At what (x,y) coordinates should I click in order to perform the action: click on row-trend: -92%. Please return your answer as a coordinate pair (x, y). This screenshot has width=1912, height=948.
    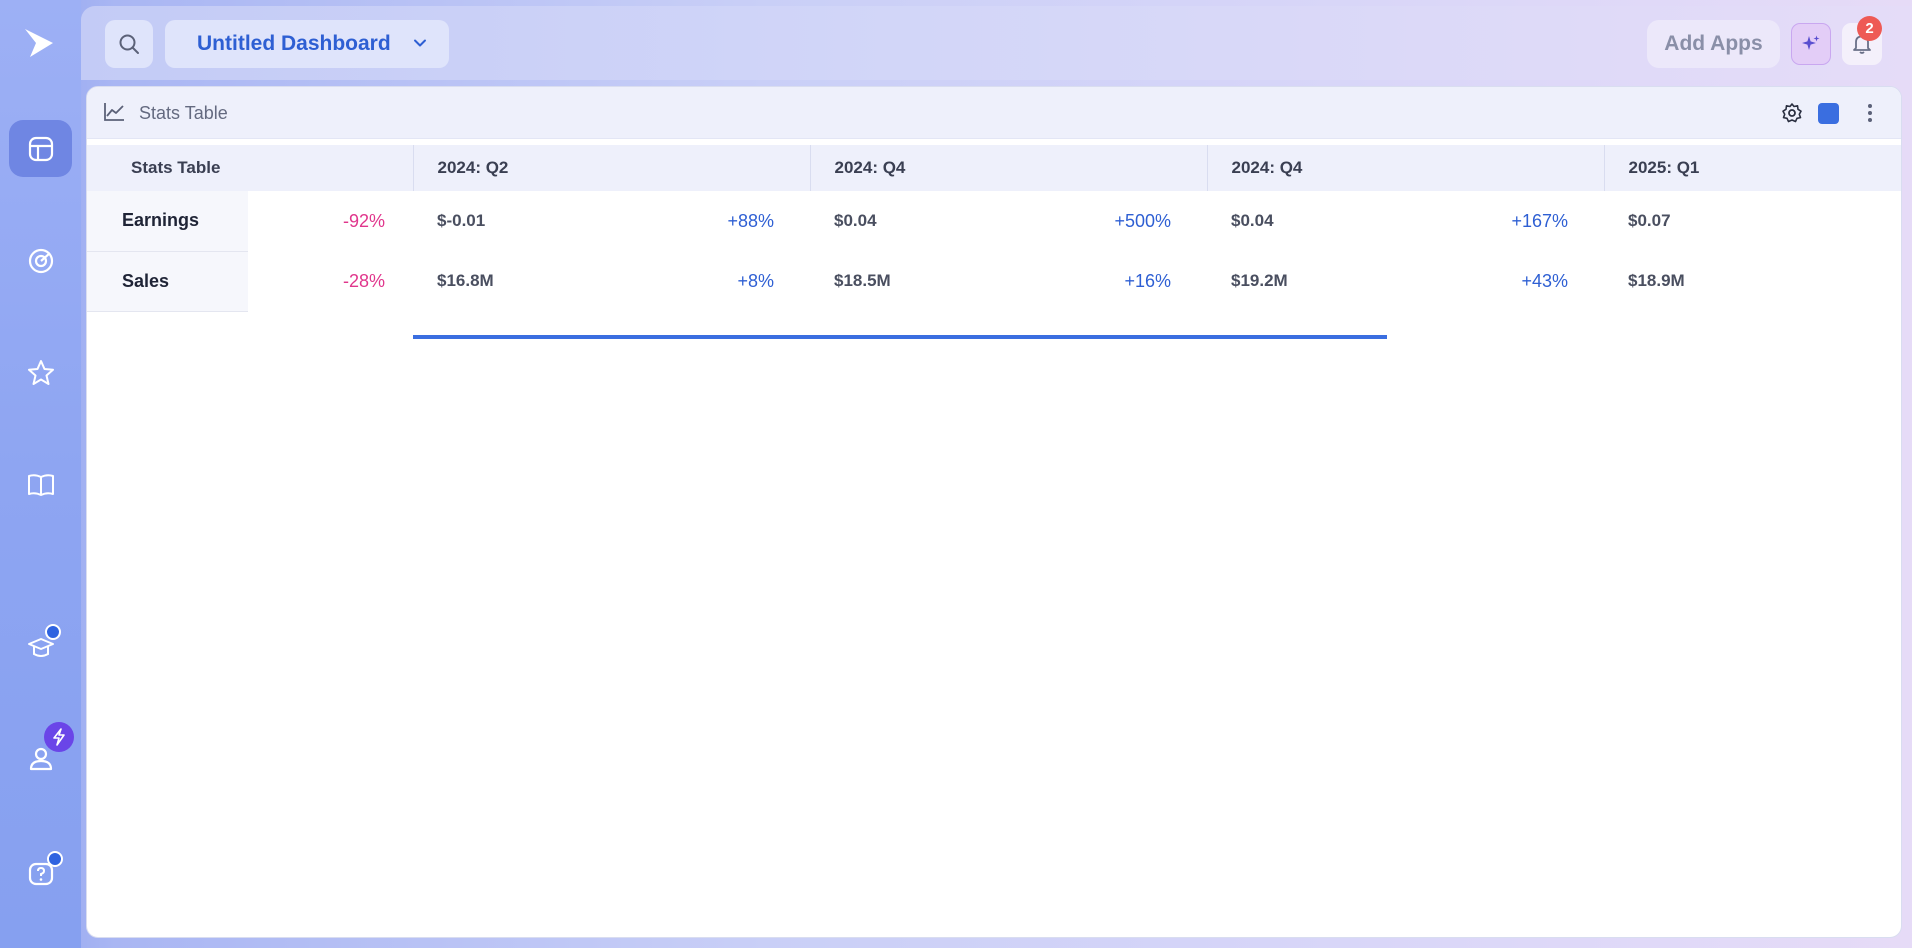
    Looking at the image, I should click on (363, 220).